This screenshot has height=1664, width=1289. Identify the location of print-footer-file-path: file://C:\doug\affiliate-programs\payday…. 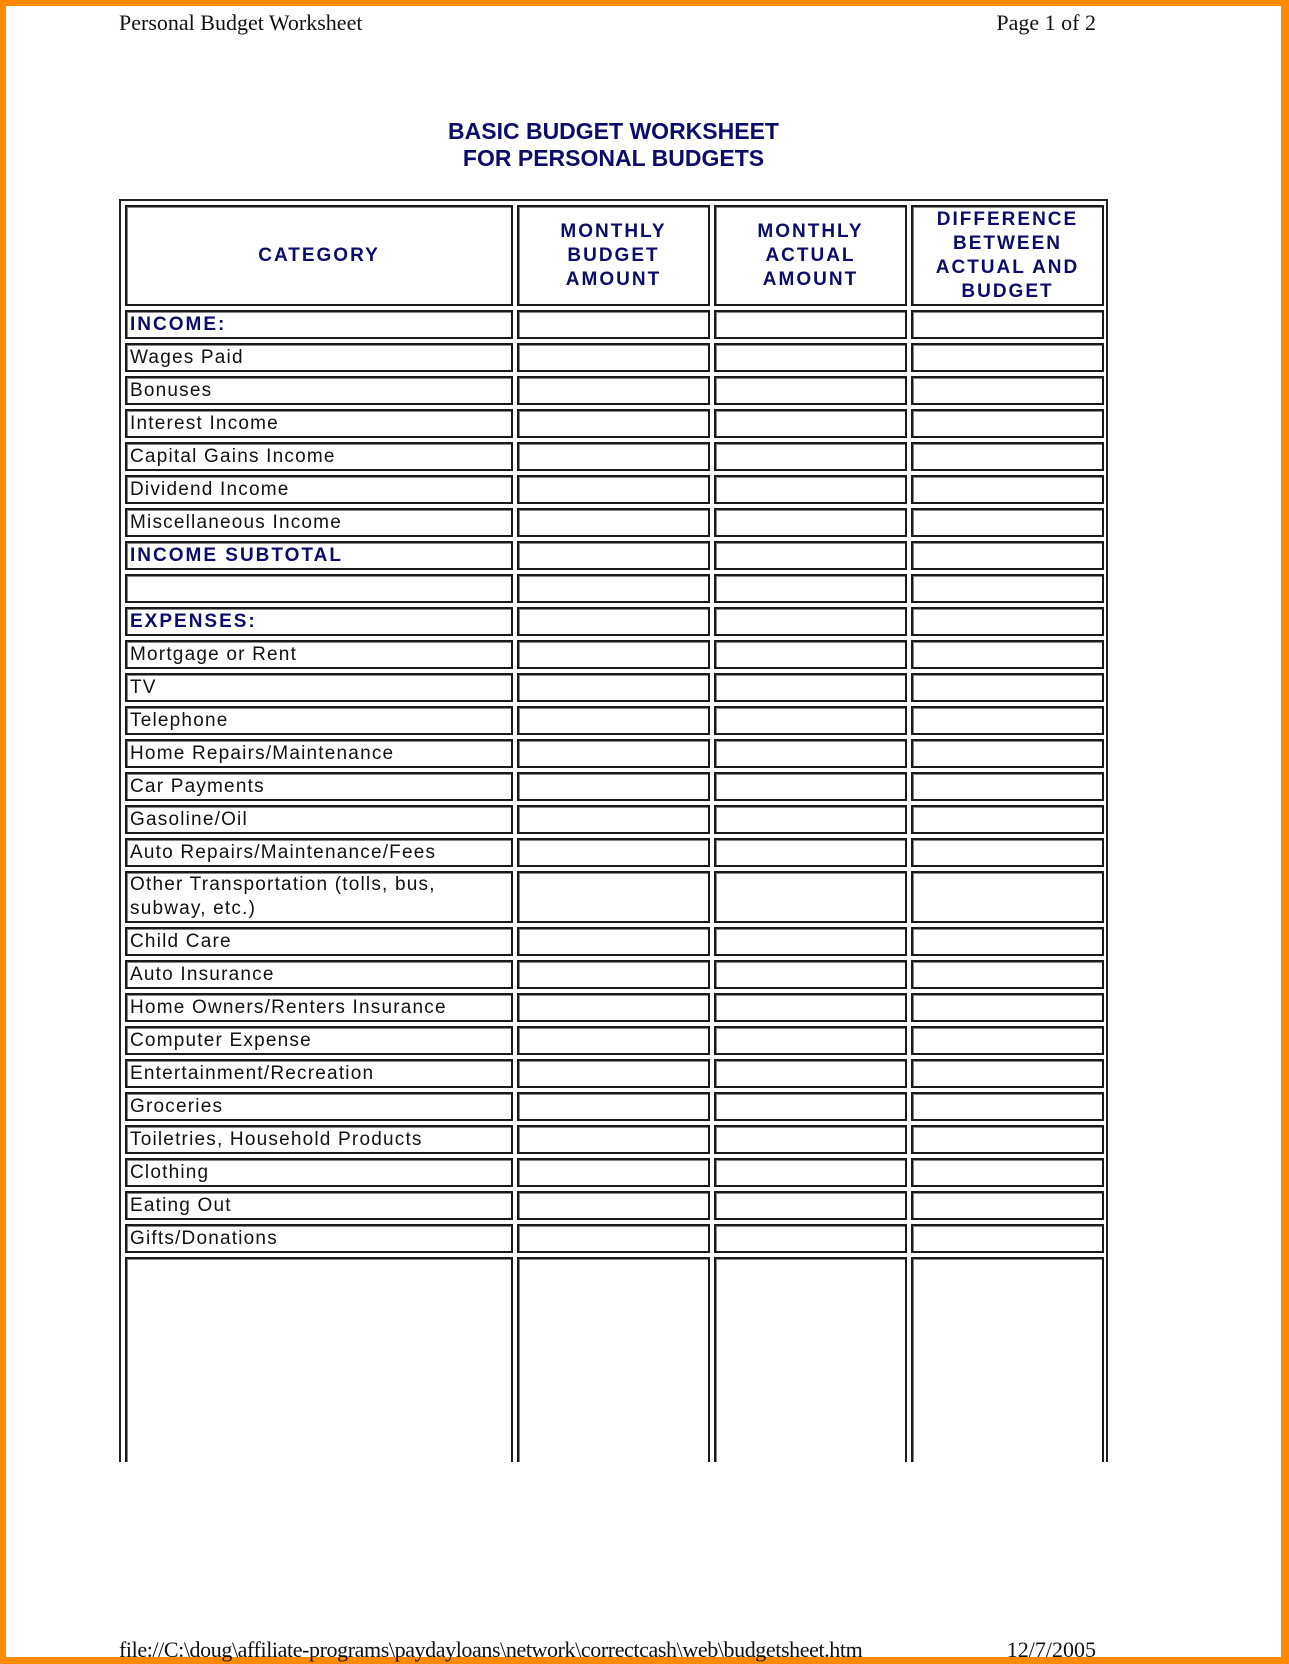
(491, 1649).